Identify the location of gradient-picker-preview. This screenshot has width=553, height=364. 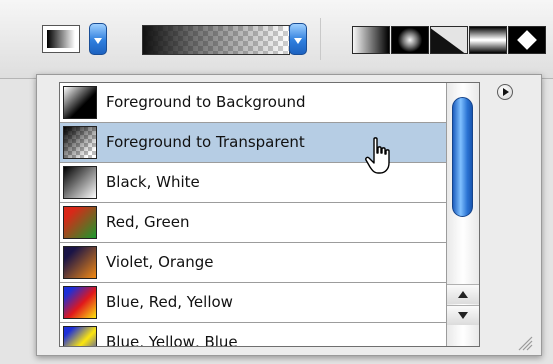
(216, 40).